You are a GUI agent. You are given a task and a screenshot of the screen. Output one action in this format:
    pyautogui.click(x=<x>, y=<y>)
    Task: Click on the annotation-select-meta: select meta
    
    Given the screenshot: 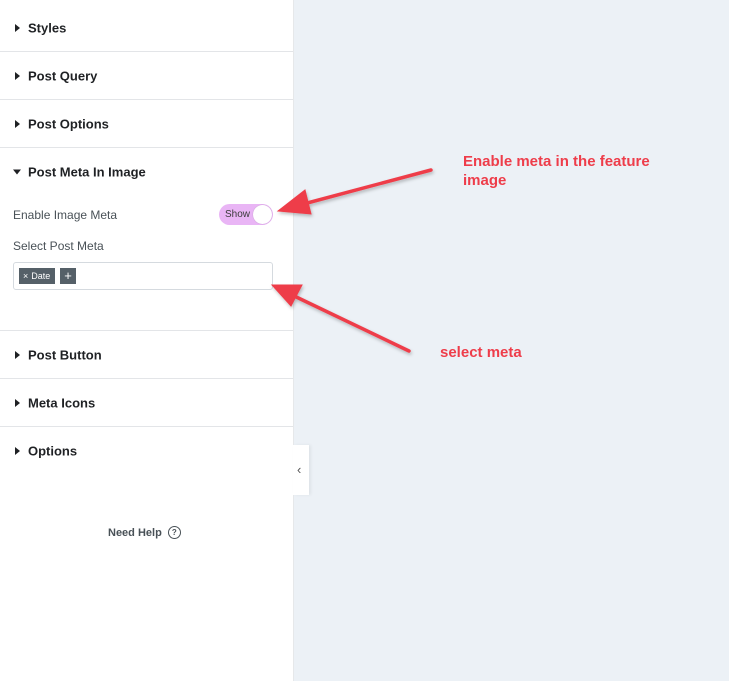 What is the action you would take?
    pyautogui.click(x=481, y=352)
    